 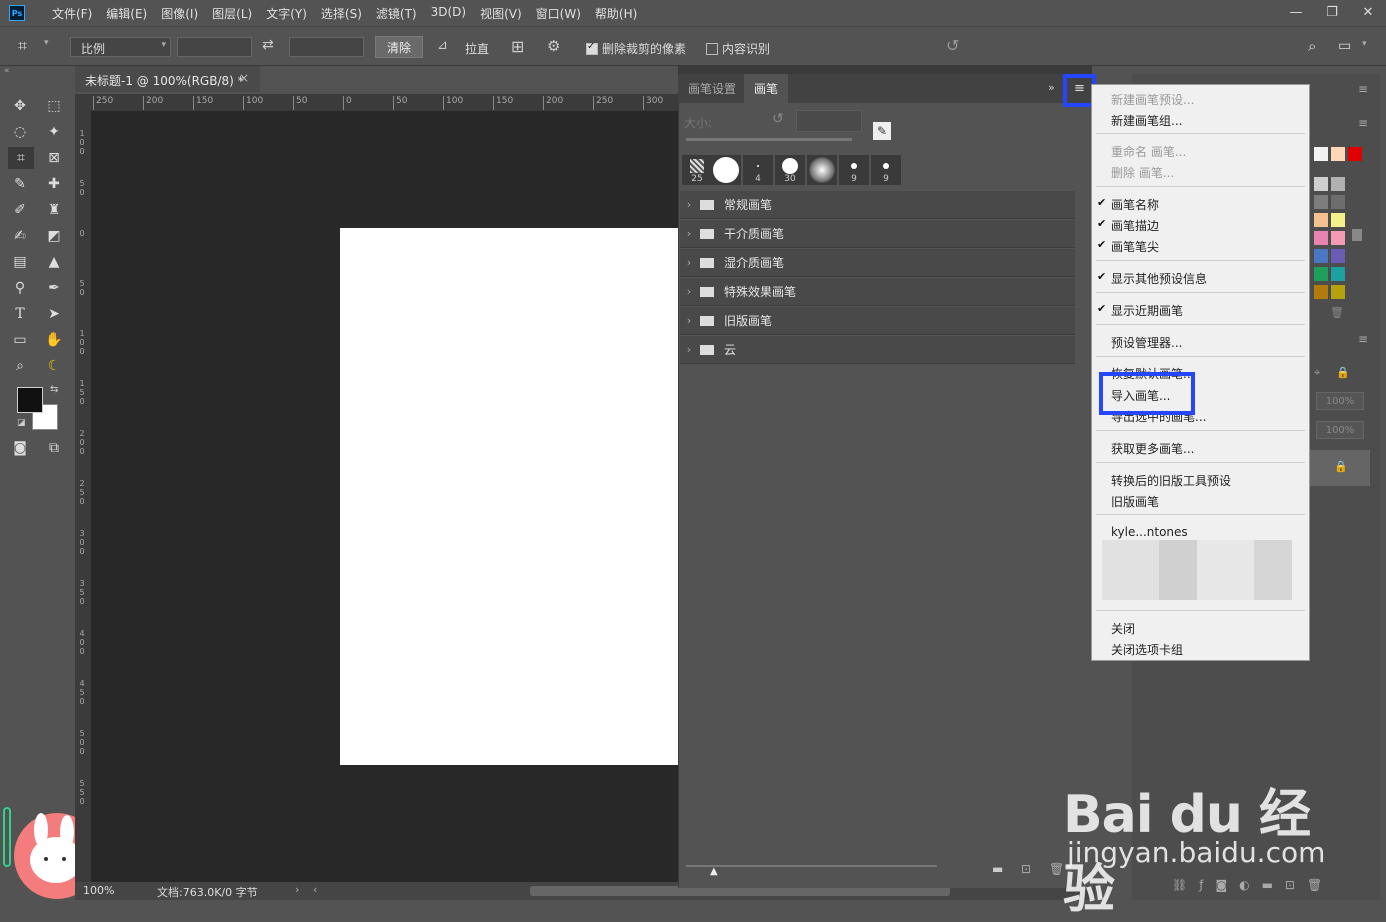 What do you see at coordinates (712, 88) in the screenshot?
I see `tab-brush-settings: 画笔设置` at bounding box center [712, 88].